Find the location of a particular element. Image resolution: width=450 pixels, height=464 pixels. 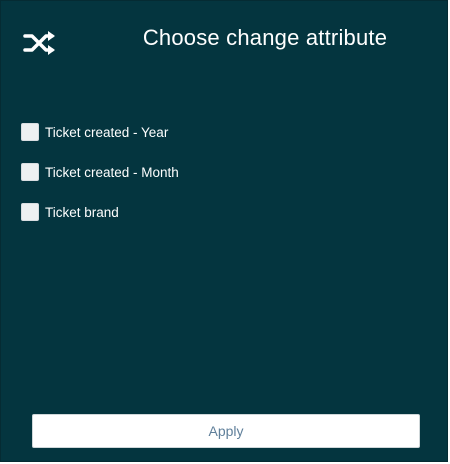

option-label: Ticket created - Year is located at coordinates (107, 132).